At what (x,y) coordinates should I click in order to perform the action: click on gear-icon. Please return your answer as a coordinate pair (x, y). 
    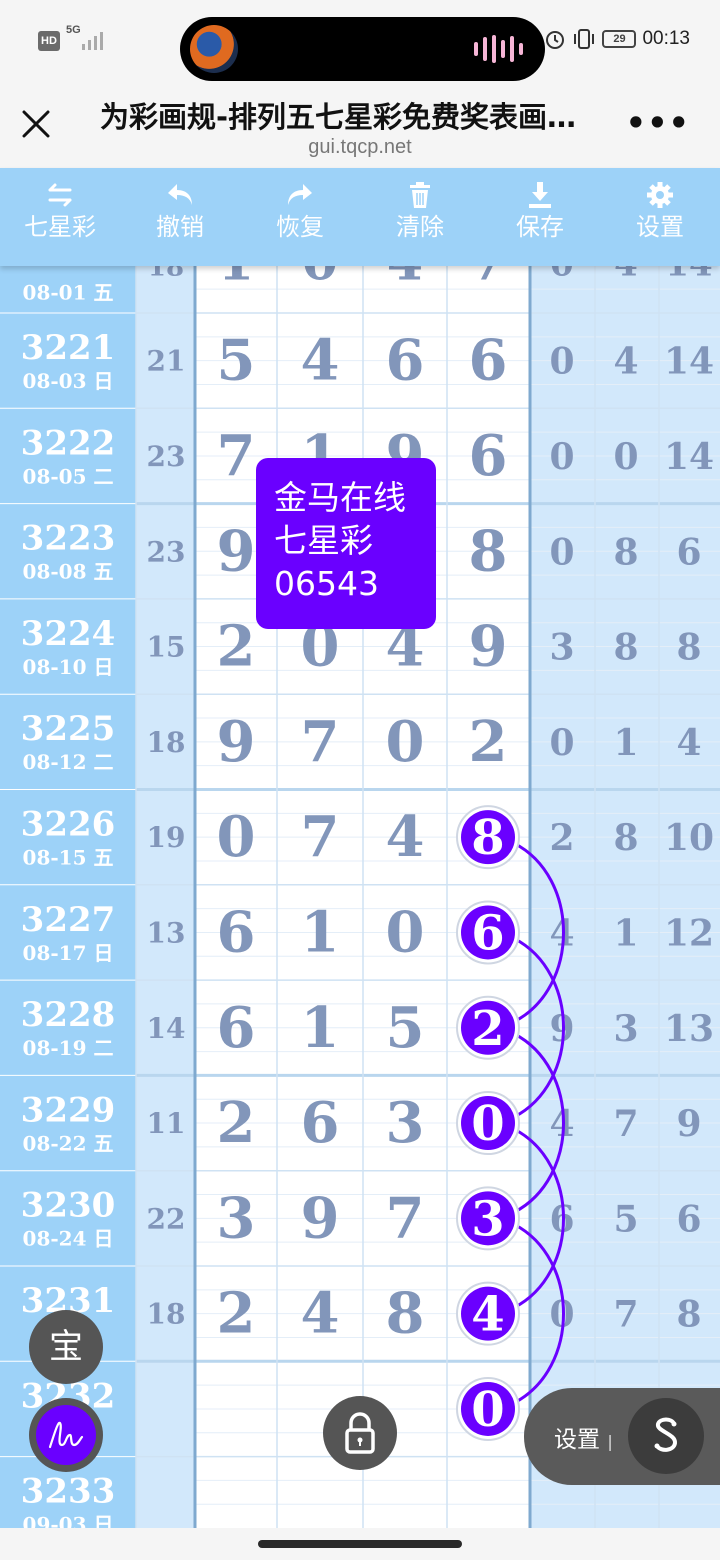
    Looking at the image, I should click on (660, 195).